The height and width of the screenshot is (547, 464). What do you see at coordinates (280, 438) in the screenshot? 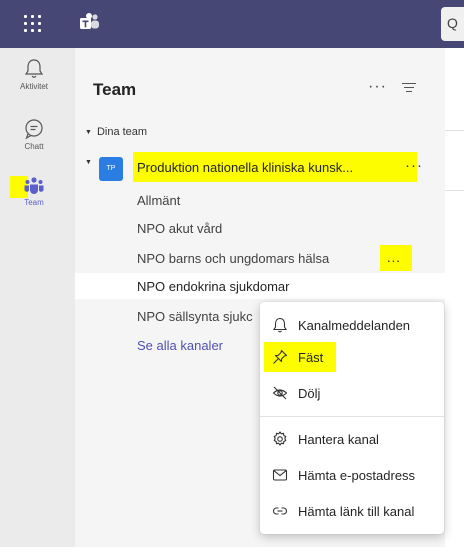
I see `gear-icon` at bounding box center [280, 438].